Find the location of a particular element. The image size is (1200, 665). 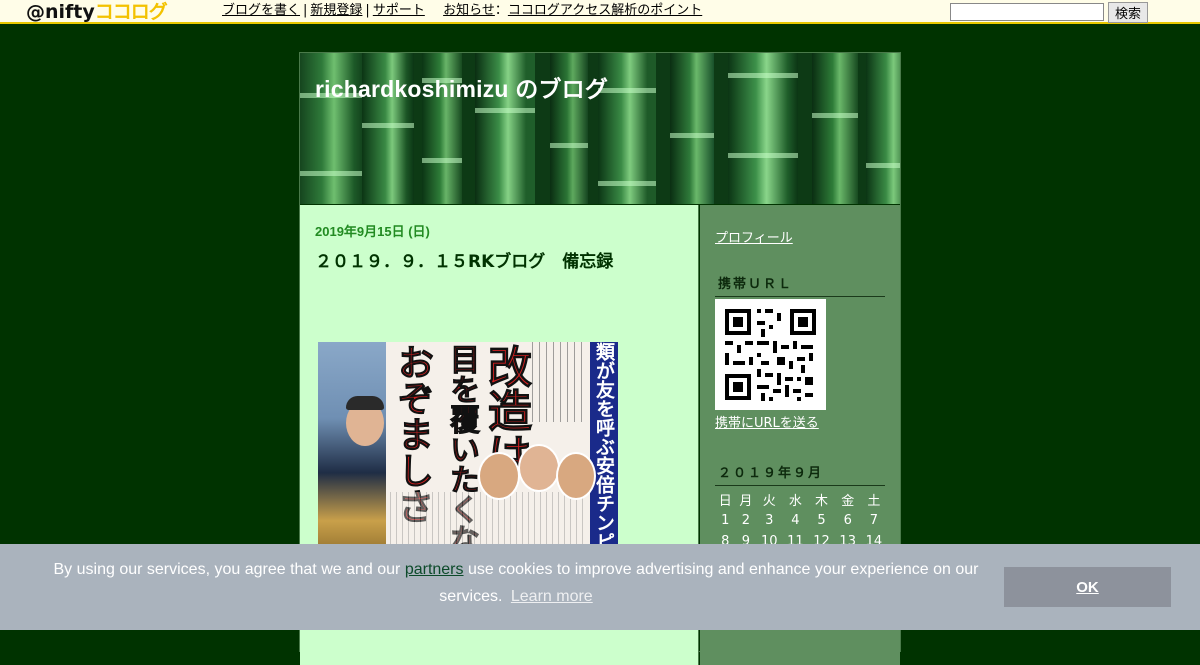

weekday-cell: 火 is located at coordinates (769, 501).